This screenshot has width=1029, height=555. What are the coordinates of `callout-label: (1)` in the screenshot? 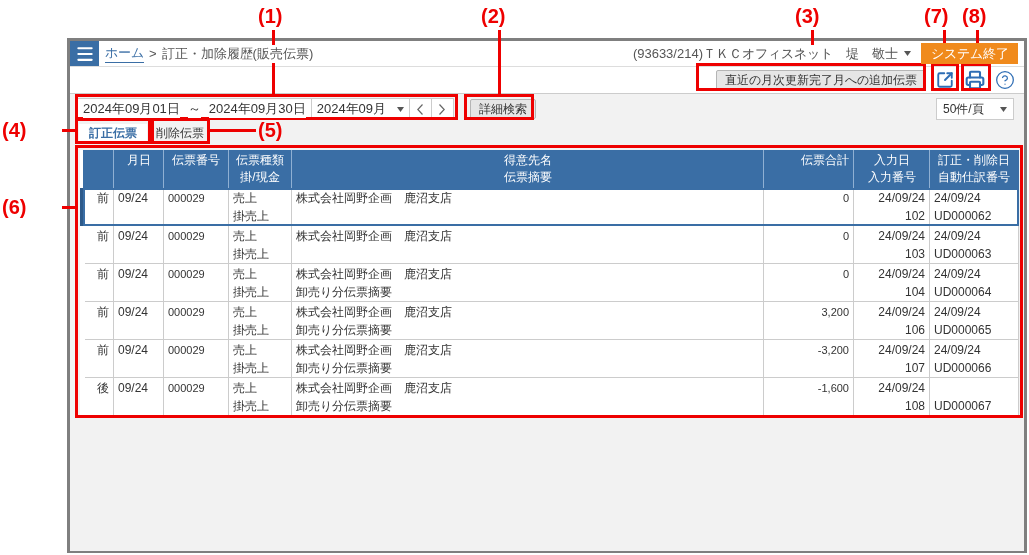 It's located at (270, 16).